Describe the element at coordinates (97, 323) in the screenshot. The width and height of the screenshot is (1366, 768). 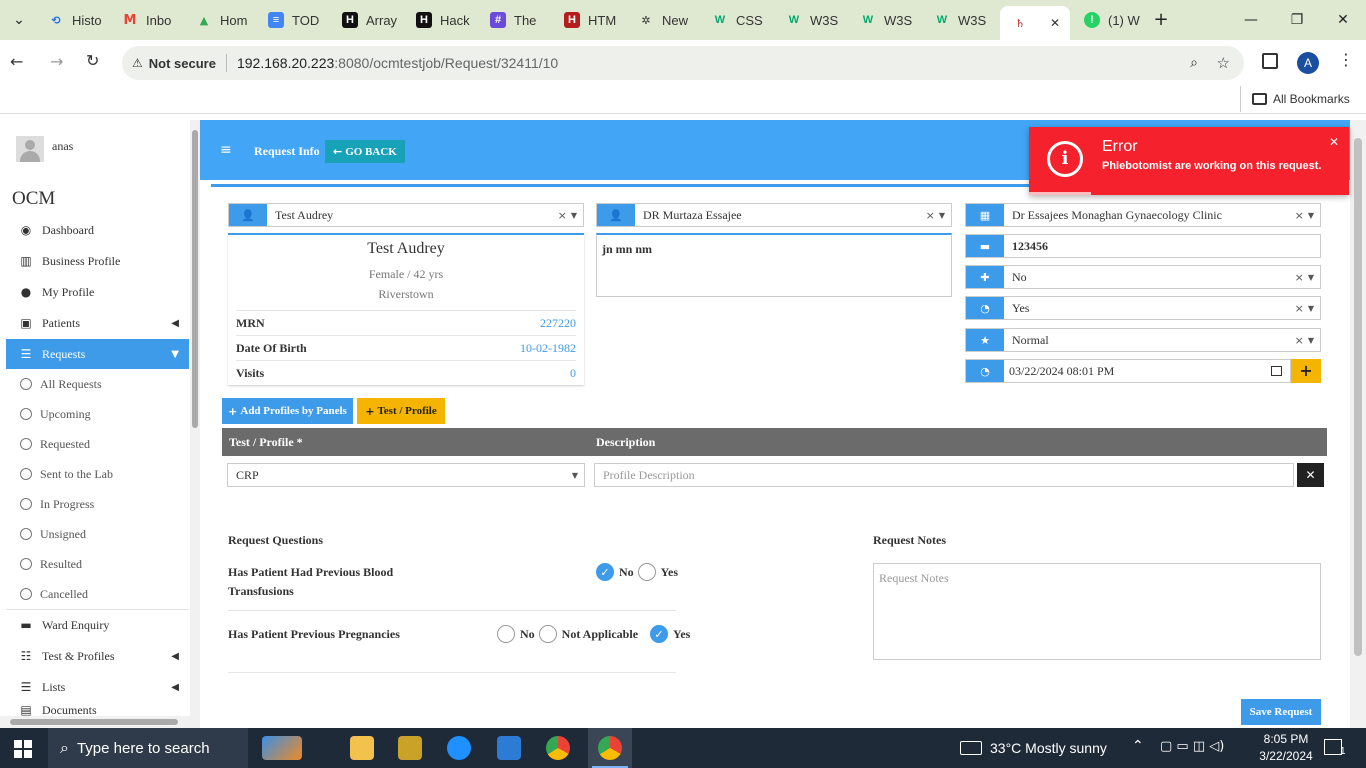
I see `sidebar-item-patients: ▣ Patients ◀` at that location.